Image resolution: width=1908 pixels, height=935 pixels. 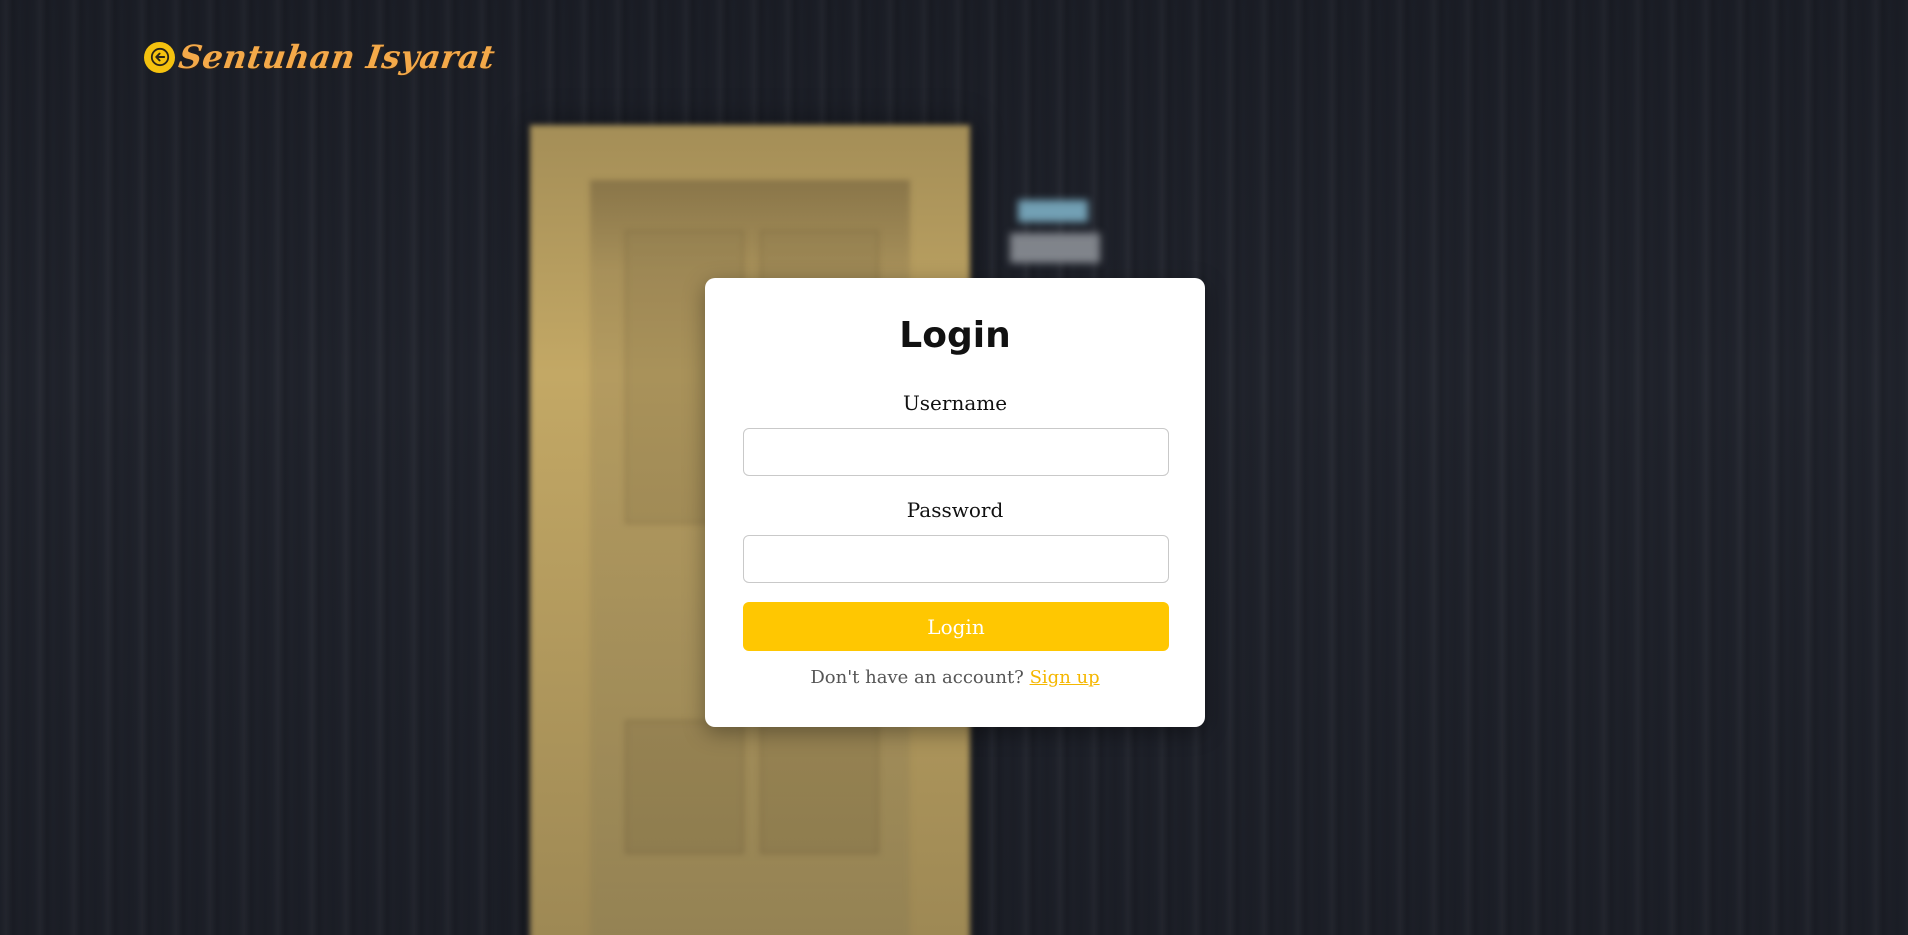 What do you see at coordinates (956, 626) in the screenshot?
I see `login-button: Login` at bounding box center [956, 626].